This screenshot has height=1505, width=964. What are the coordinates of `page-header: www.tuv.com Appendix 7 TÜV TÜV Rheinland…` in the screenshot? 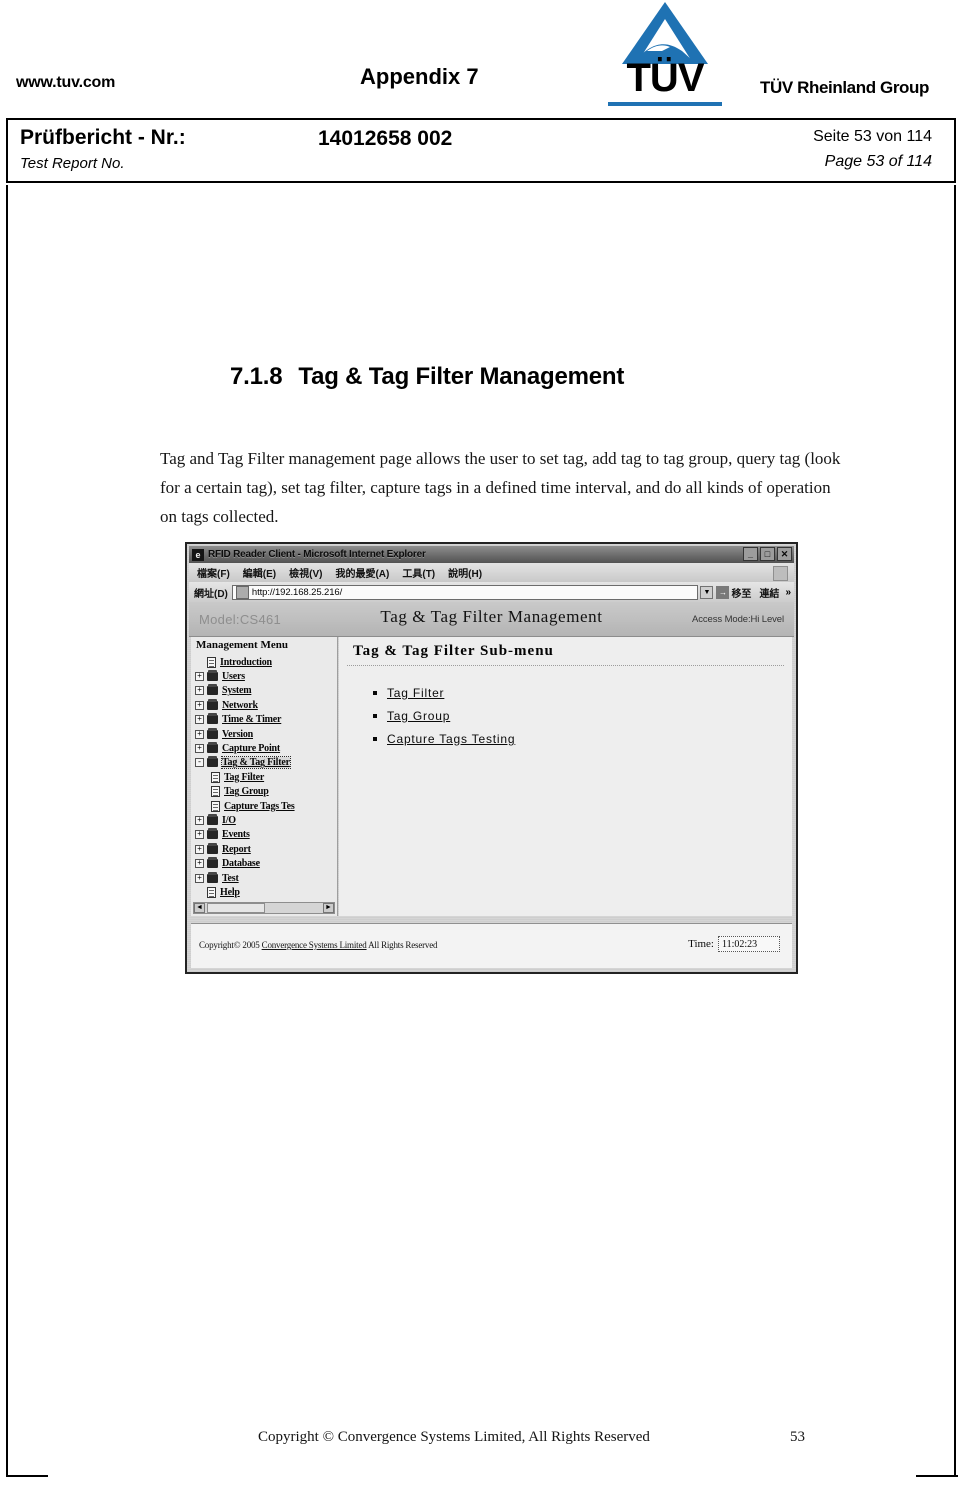 It's located at (482, 59).